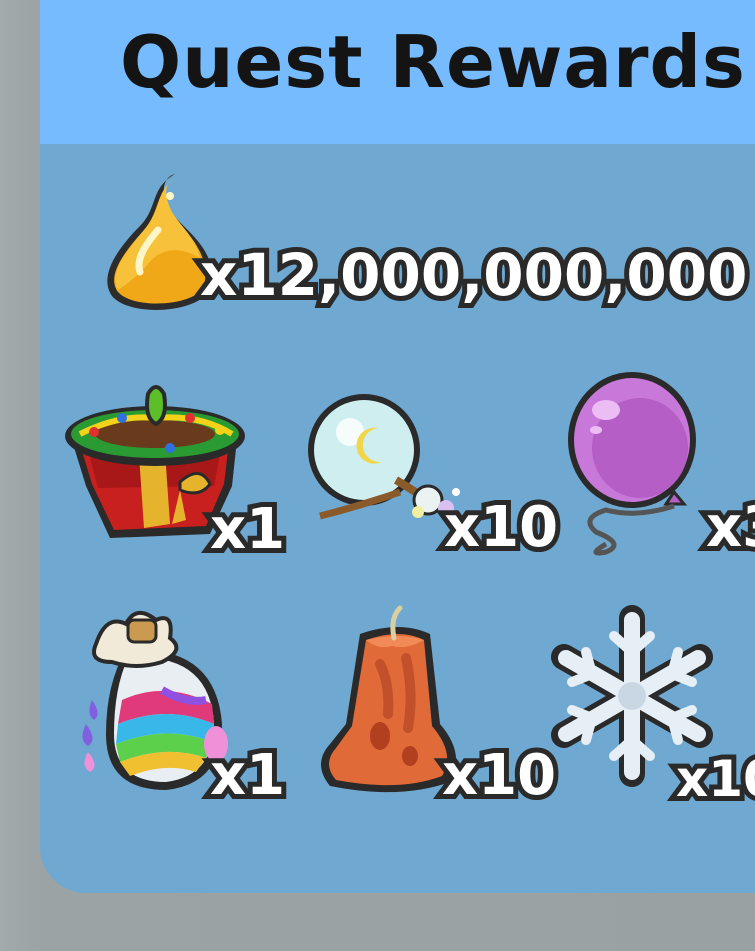 This screenshot has height=951, width=755. Describe the element at coordinates (632, 464) in the screenshot. I see `balloon-icon` at that location.